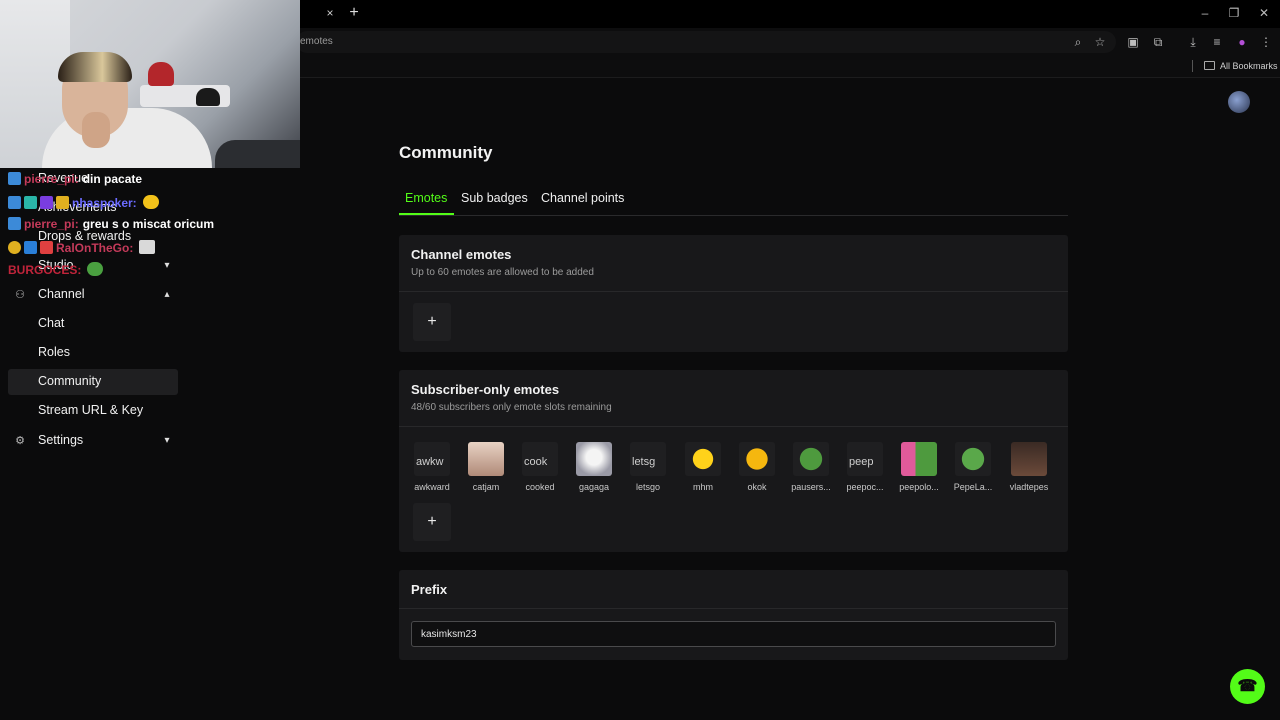 Image resolution: width=1280 pixels, height=720 pixels. I want to click on puzzle-icon: ⧉, so click(1158, 42).